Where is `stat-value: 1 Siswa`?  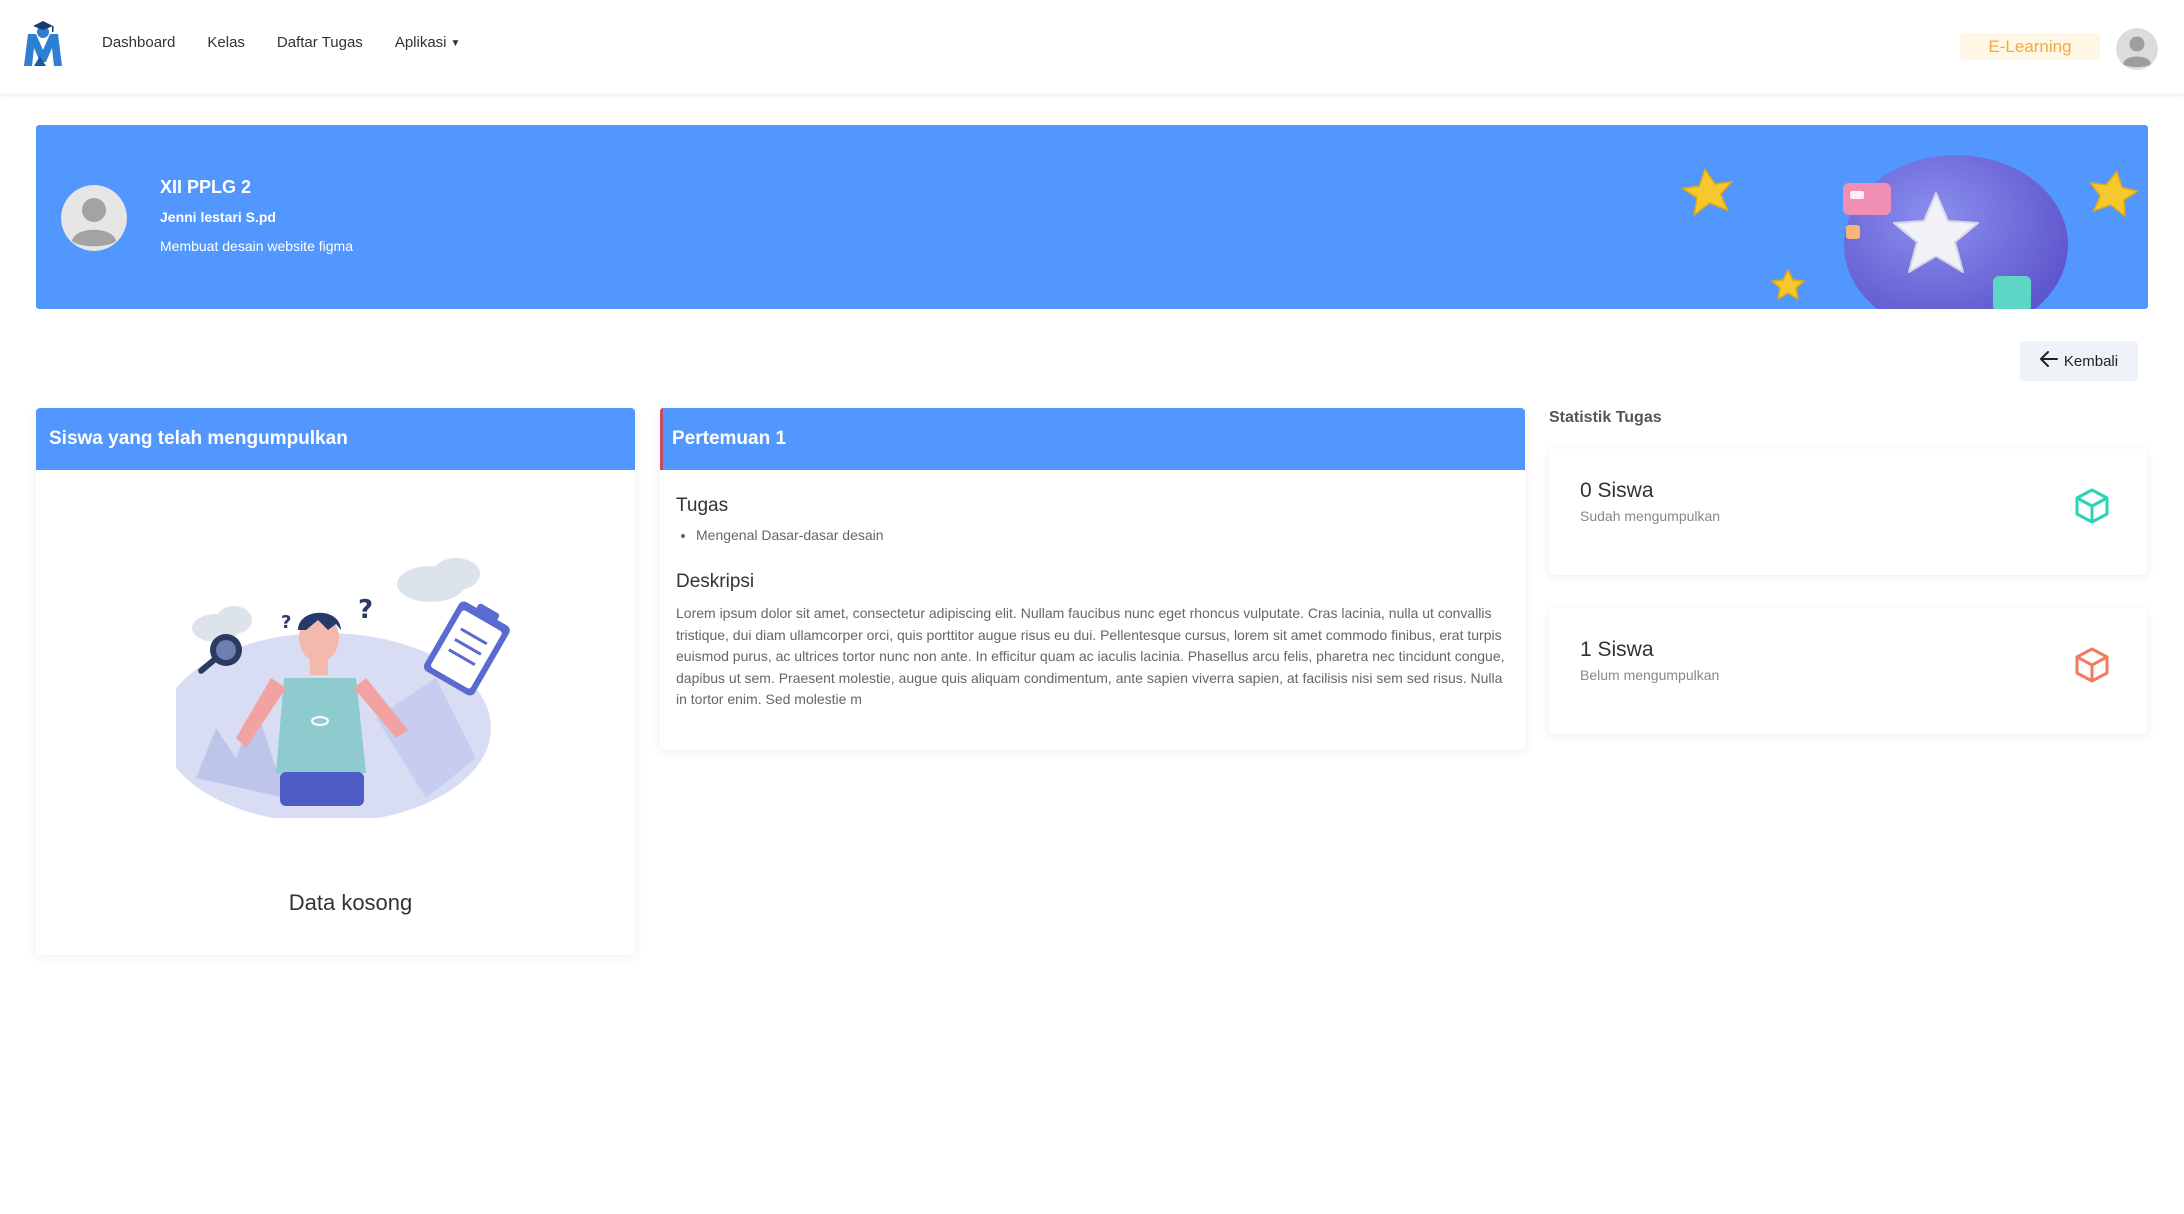
stat-value: 1 Siswa is located at coordinates (1617, 649).